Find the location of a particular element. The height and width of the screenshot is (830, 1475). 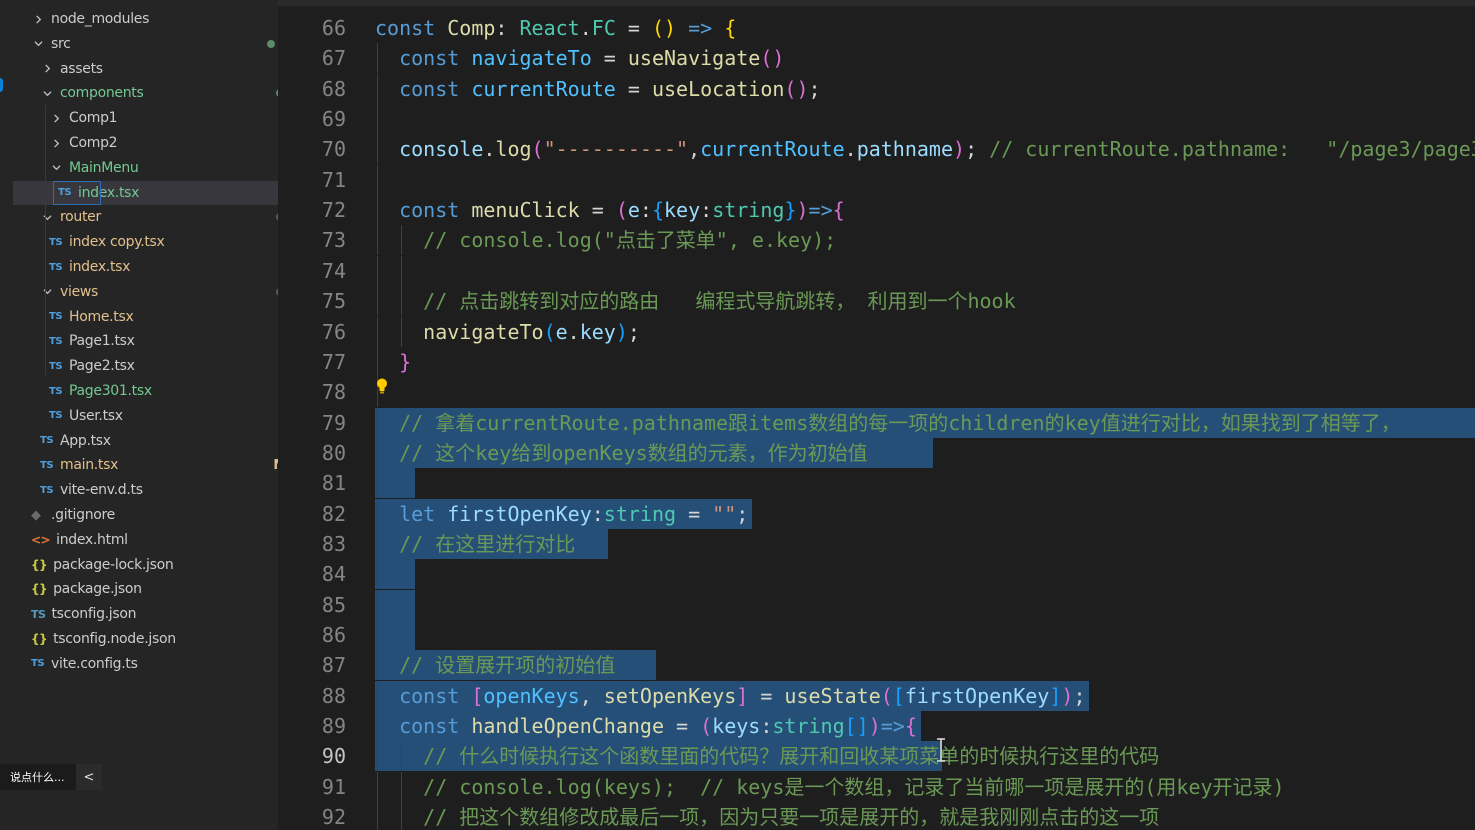

code-line: 71 is located at coordinates (876, 179).